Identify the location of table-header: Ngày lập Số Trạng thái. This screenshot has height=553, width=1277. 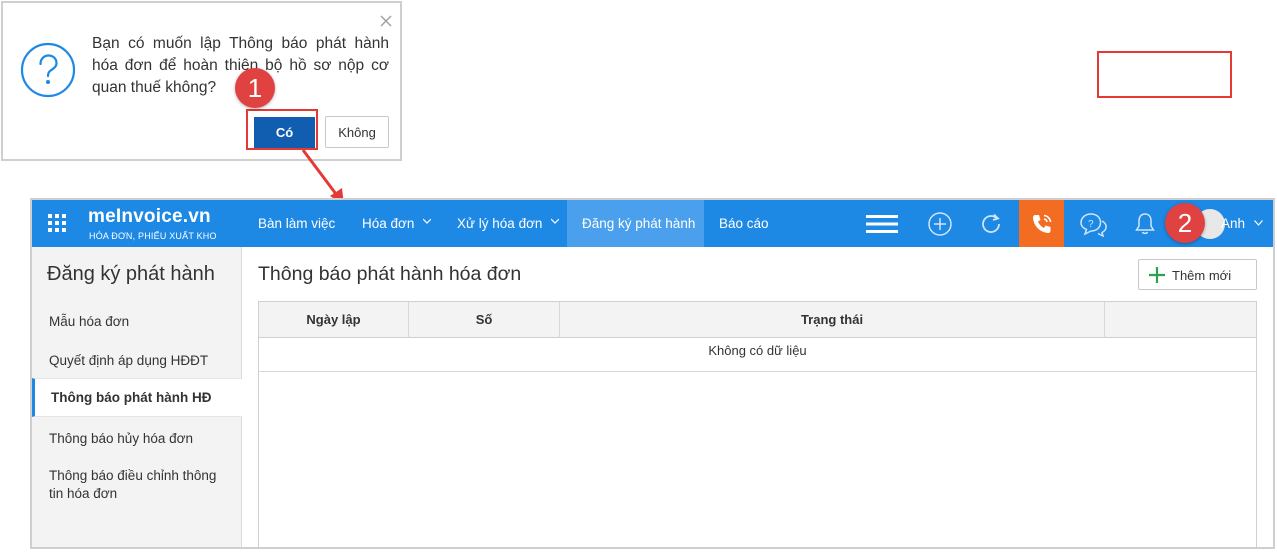
(757, 320).